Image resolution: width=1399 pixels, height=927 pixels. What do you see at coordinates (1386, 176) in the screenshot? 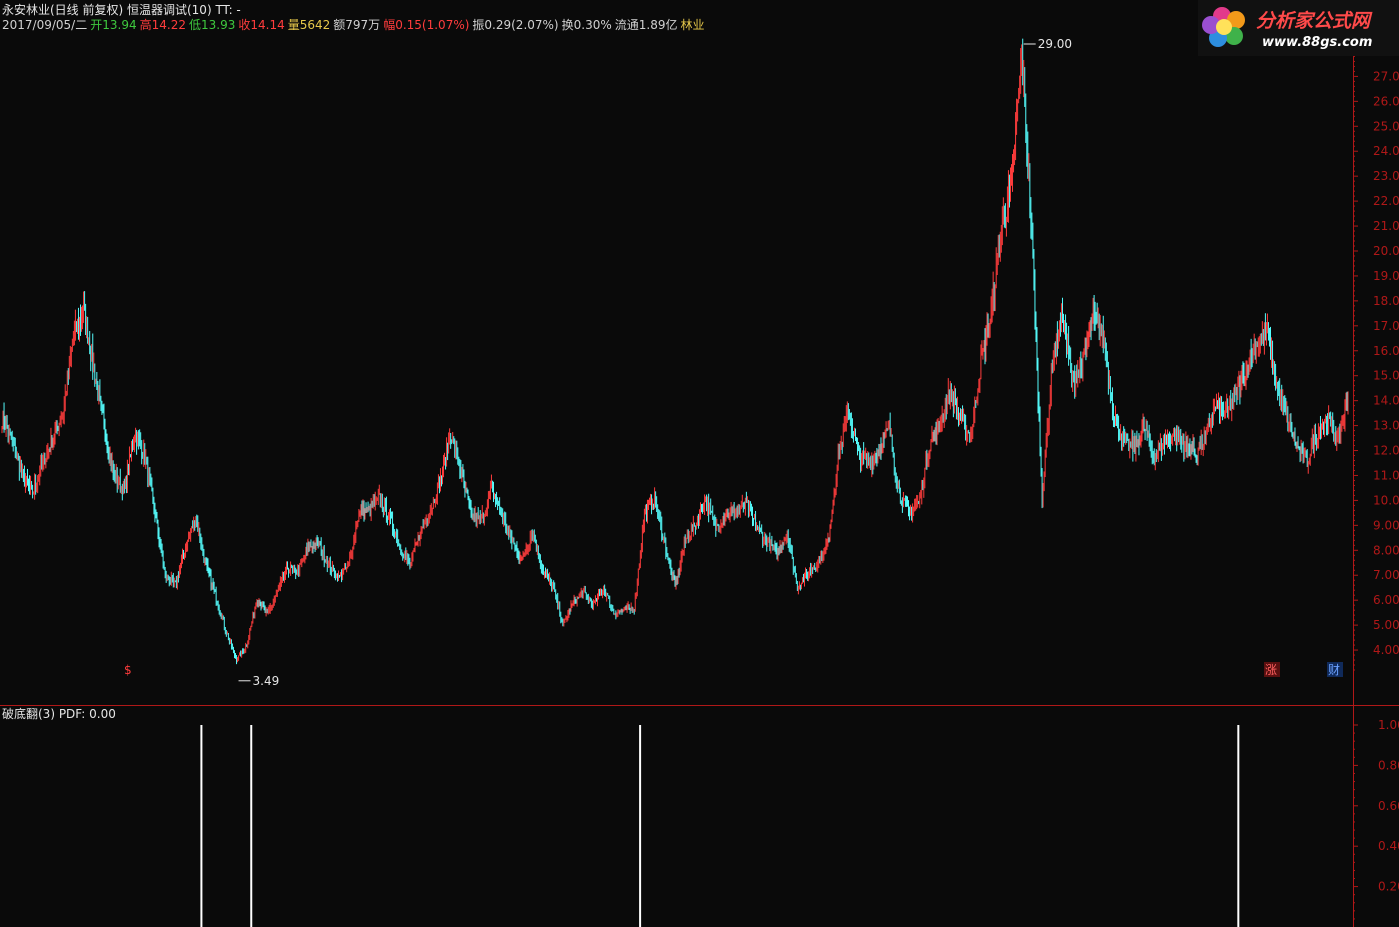
I see `price-tick-label: 23.00` at bounding box center [1386, 176].